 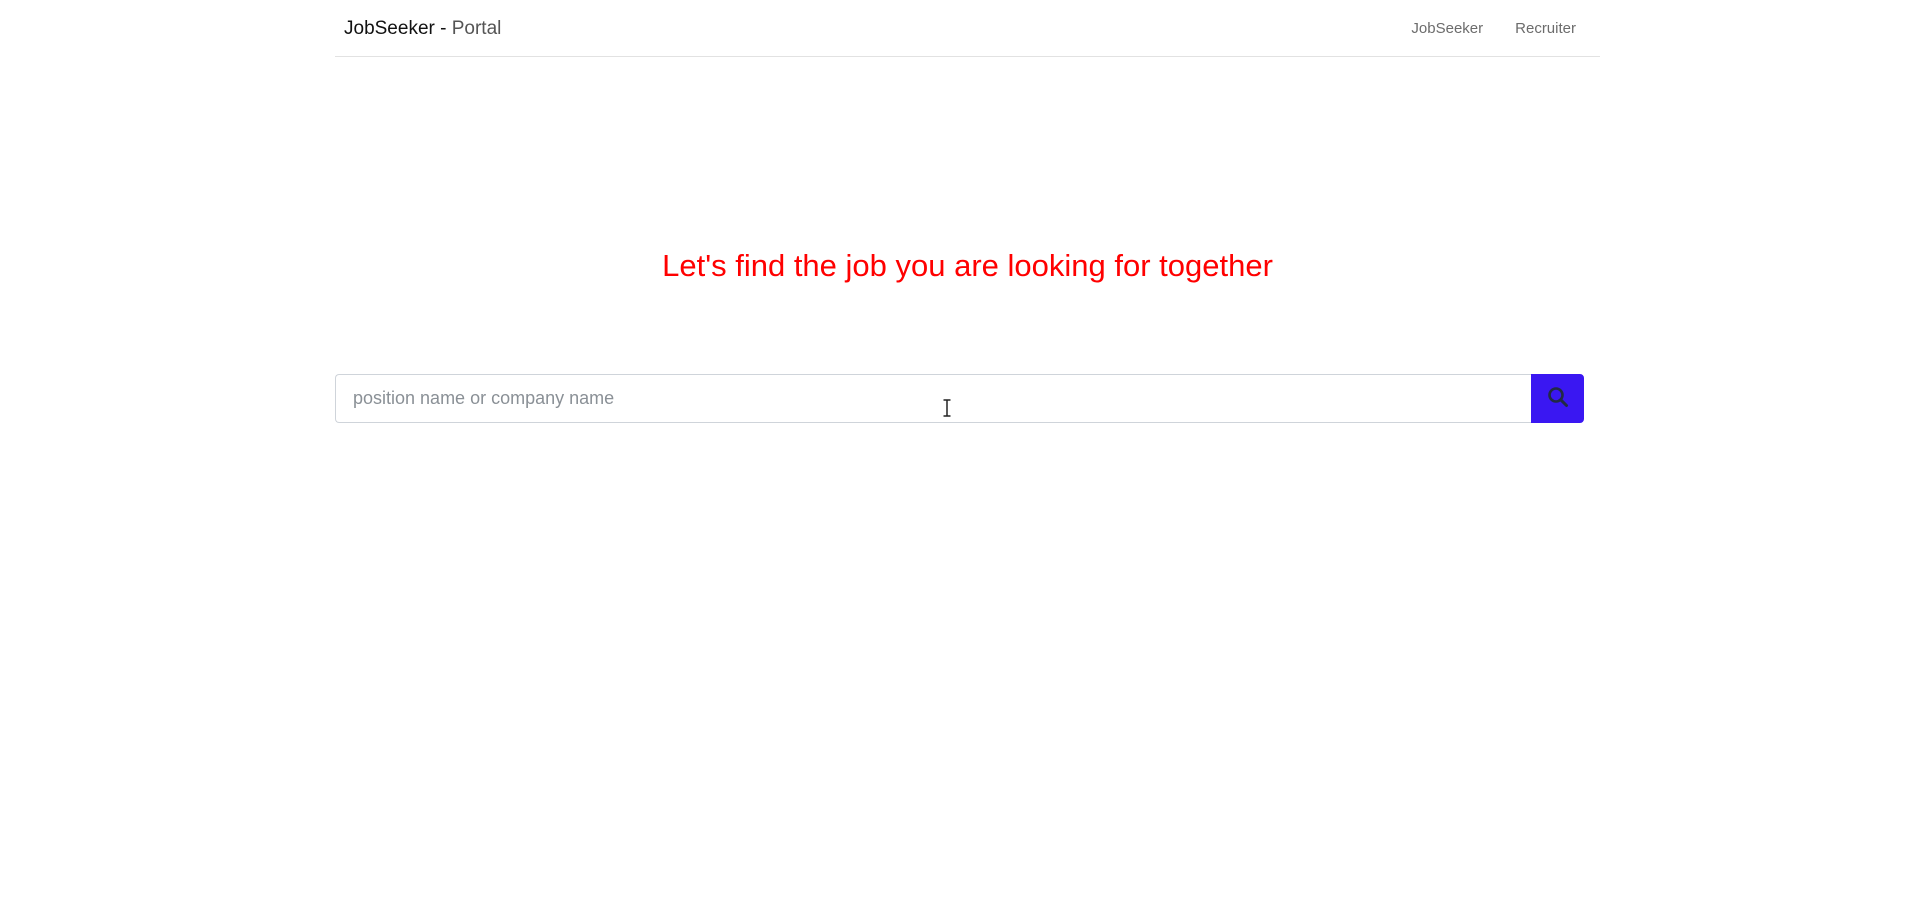 I want to click on text-cursor-icon, so click(x=947, y=408).